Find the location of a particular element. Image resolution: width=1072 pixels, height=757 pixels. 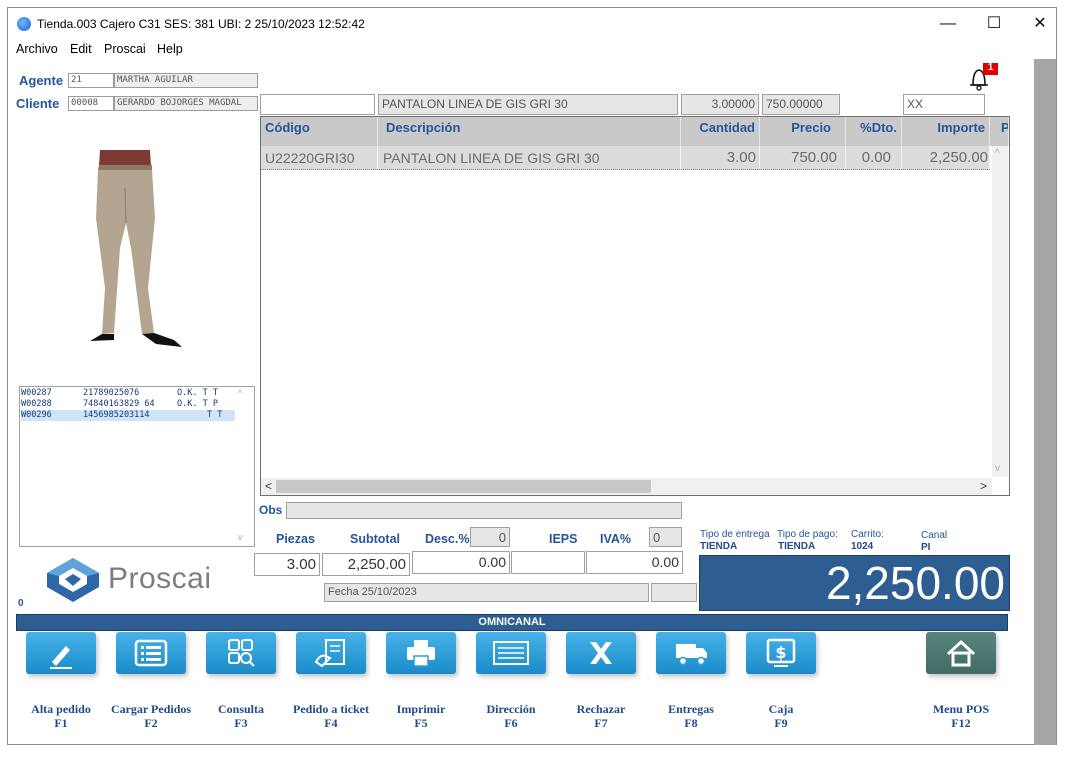

scrollbar-thumb is located at coordinates (463, 486).